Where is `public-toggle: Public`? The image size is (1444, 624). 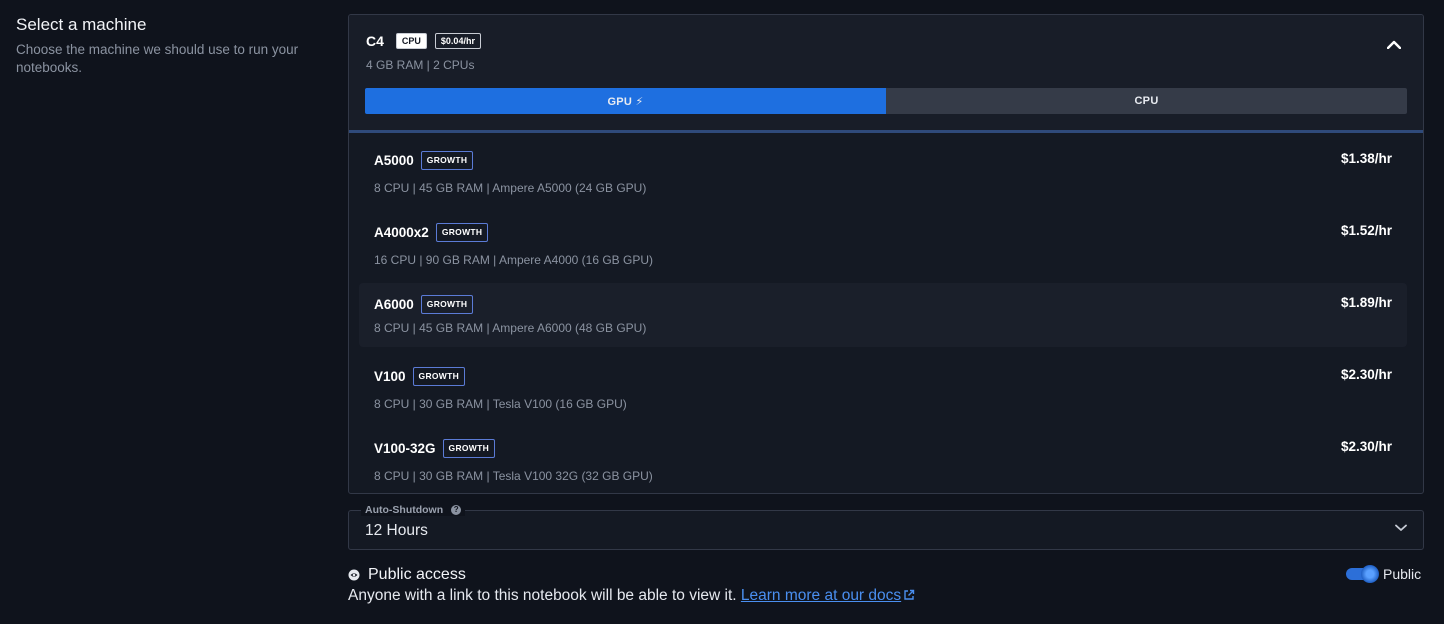 public-toggle: Public is located at coordinates (1384, 574).